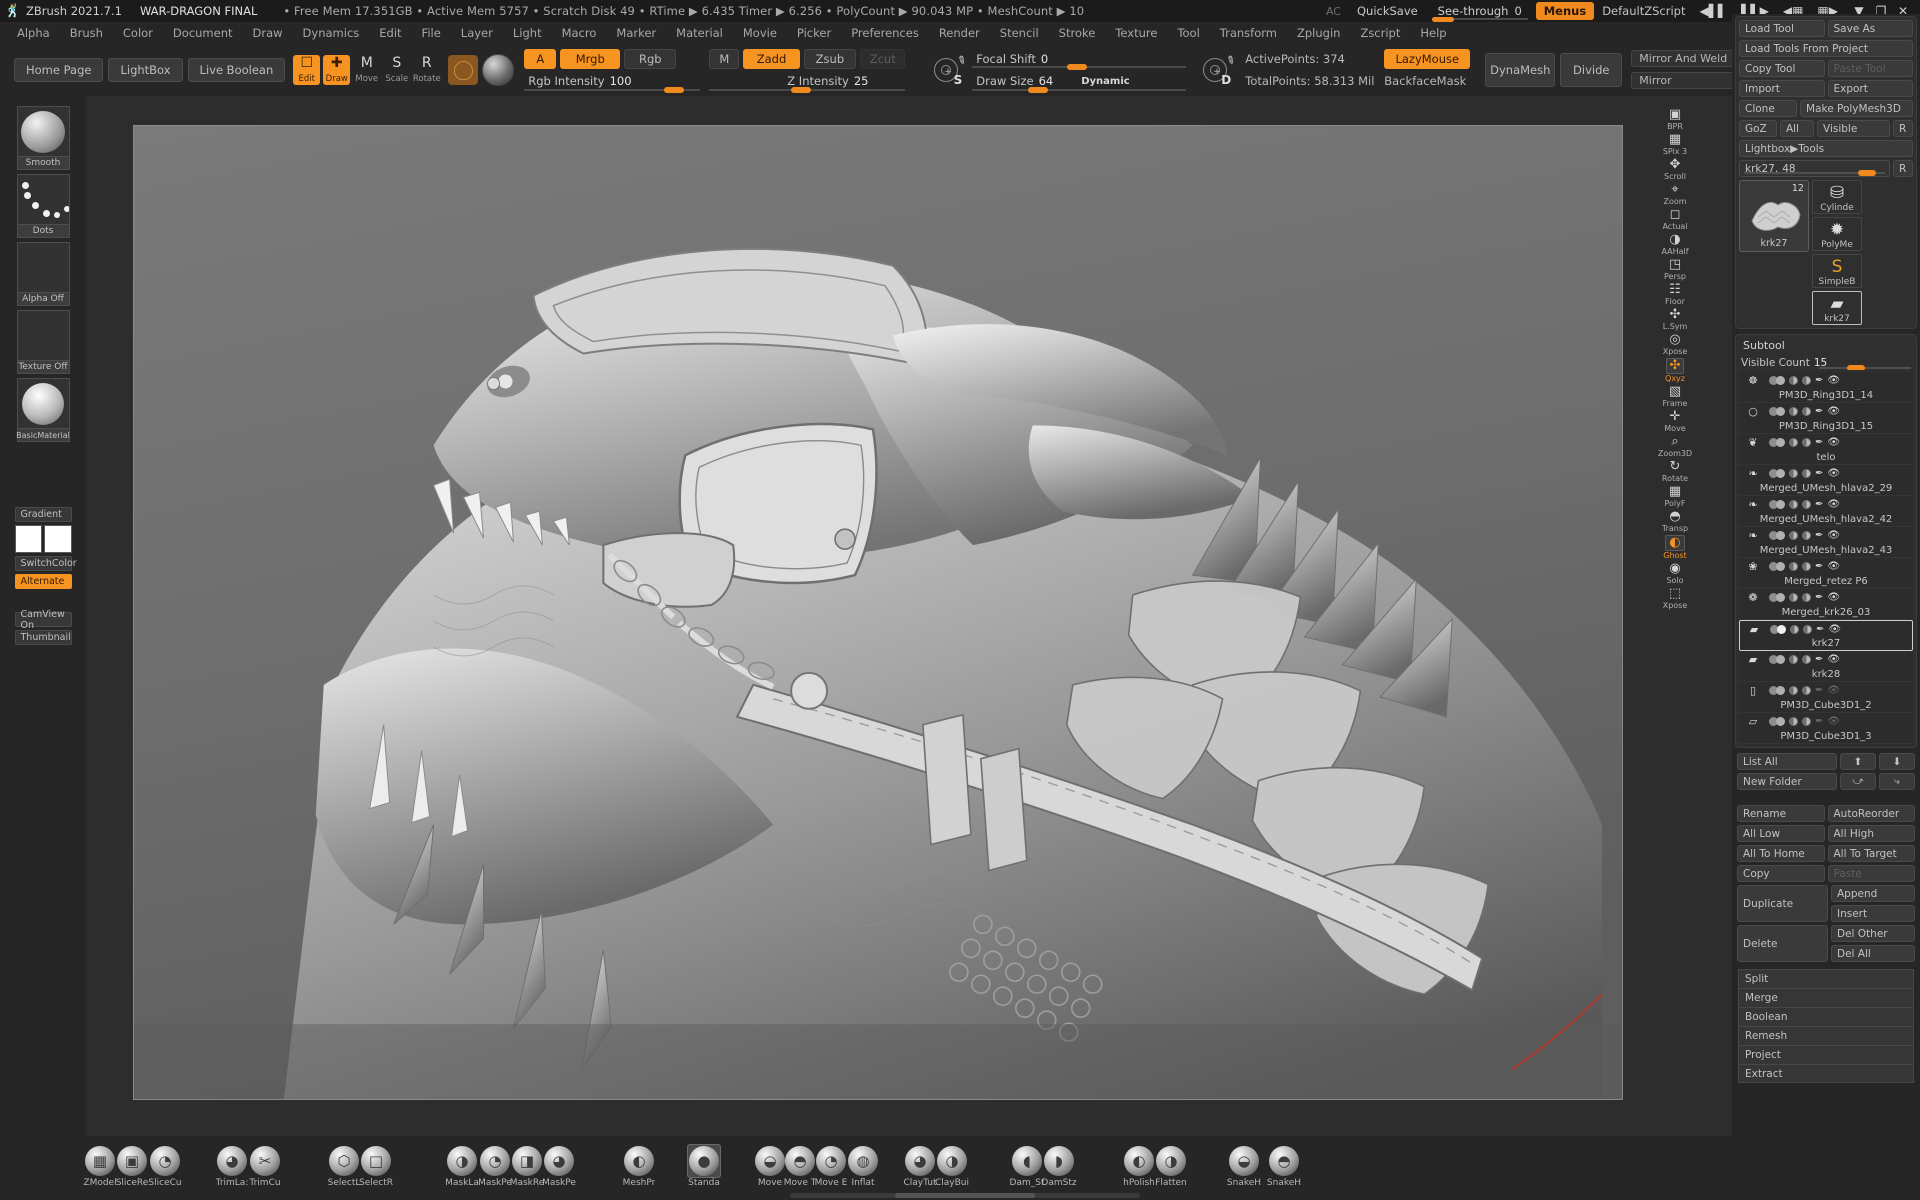 Image resolution: width=1920 pixels, height=1200 pixels. Describe the element at coordinates (1814, 168) in the screenshot. I see `tool-item-slider: krk27. 48` at that location.